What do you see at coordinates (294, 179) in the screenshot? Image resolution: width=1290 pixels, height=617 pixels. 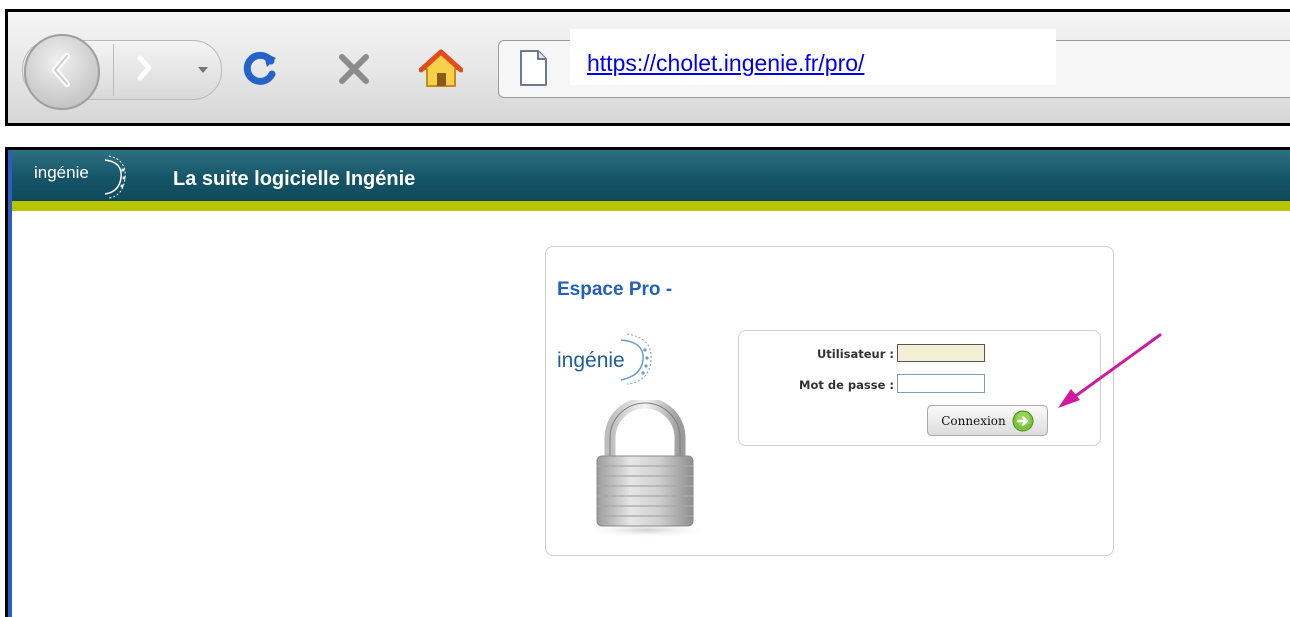 I see `app-title: La suite logicielle Ingénie` at bounding box center [294, 179].